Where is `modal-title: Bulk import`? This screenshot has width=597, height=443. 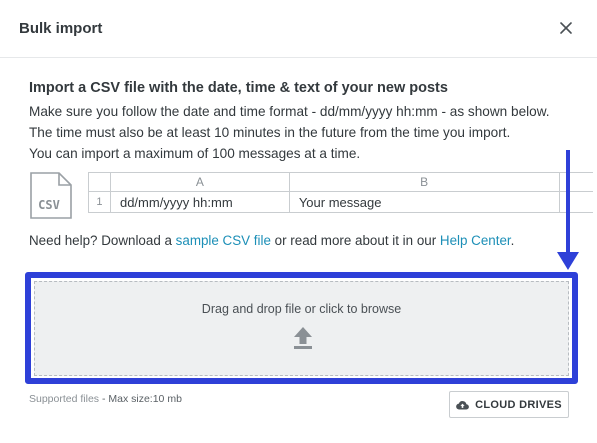
modal-title: Bulk import is located at coordinates (61, 28).